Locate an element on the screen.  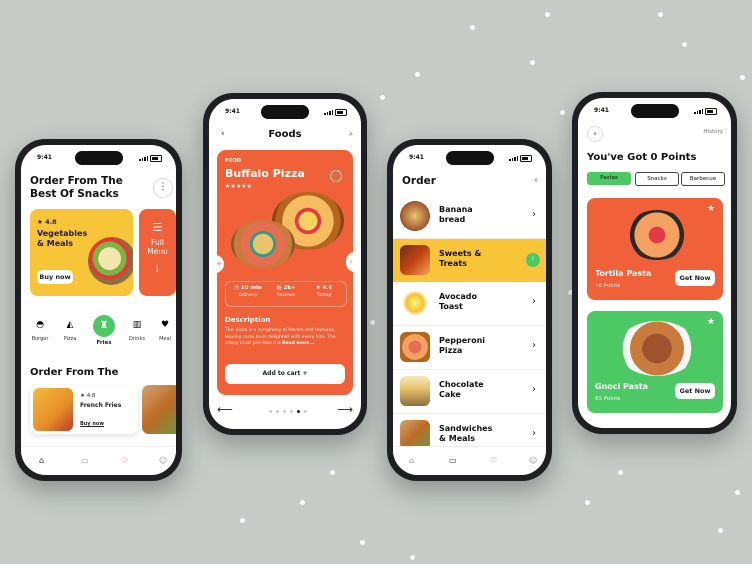
order-item: Chocolate Cake › is located at coordinates (469, 392).